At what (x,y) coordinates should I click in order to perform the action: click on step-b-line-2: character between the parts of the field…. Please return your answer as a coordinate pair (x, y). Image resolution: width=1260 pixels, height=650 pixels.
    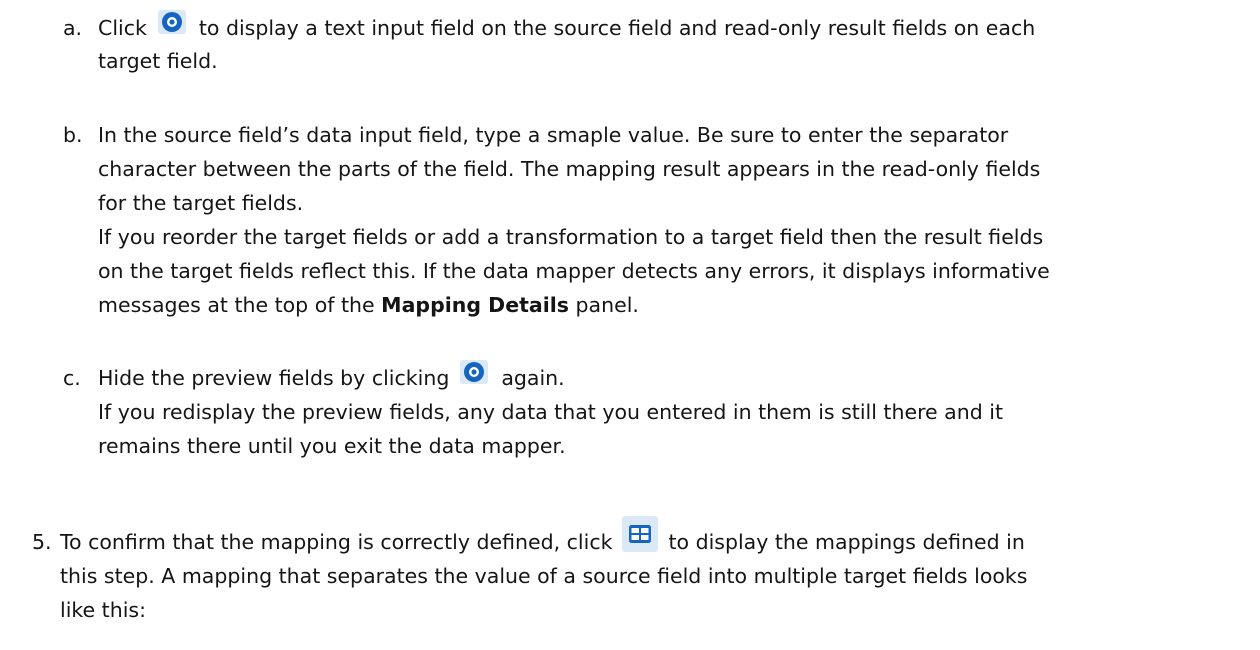
    Looking at the image, I should click on (569, 169).